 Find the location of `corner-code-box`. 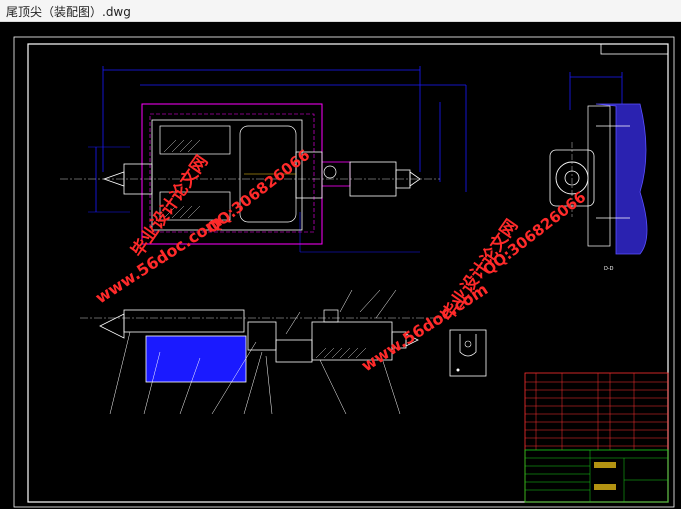

corner-code-box is located at coordinates (634, 49).